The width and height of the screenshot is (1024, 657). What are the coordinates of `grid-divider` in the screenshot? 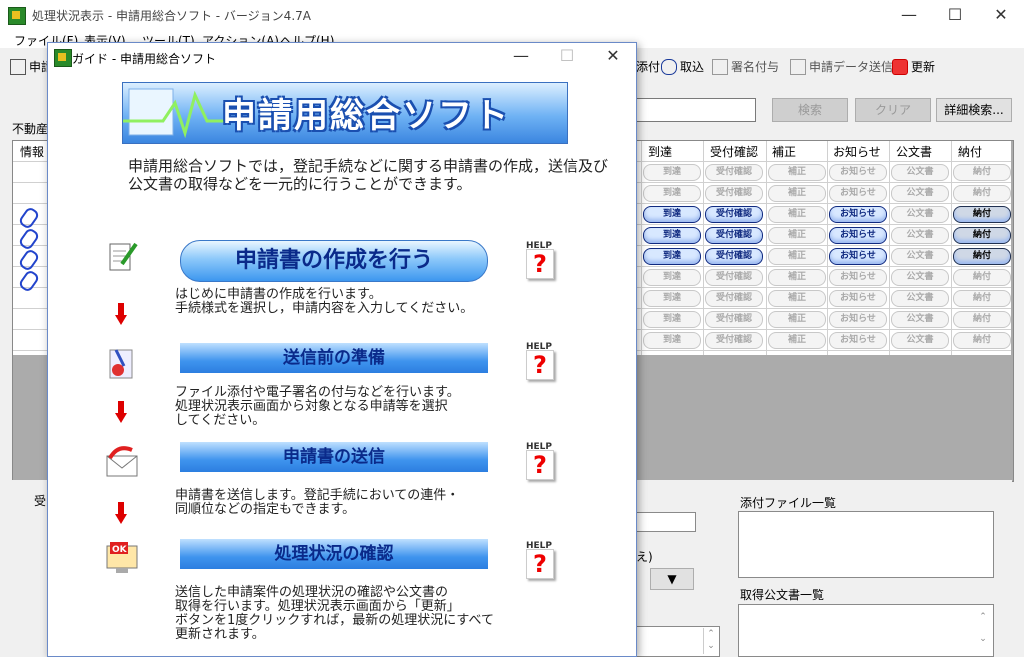 It's located at (703, 248).